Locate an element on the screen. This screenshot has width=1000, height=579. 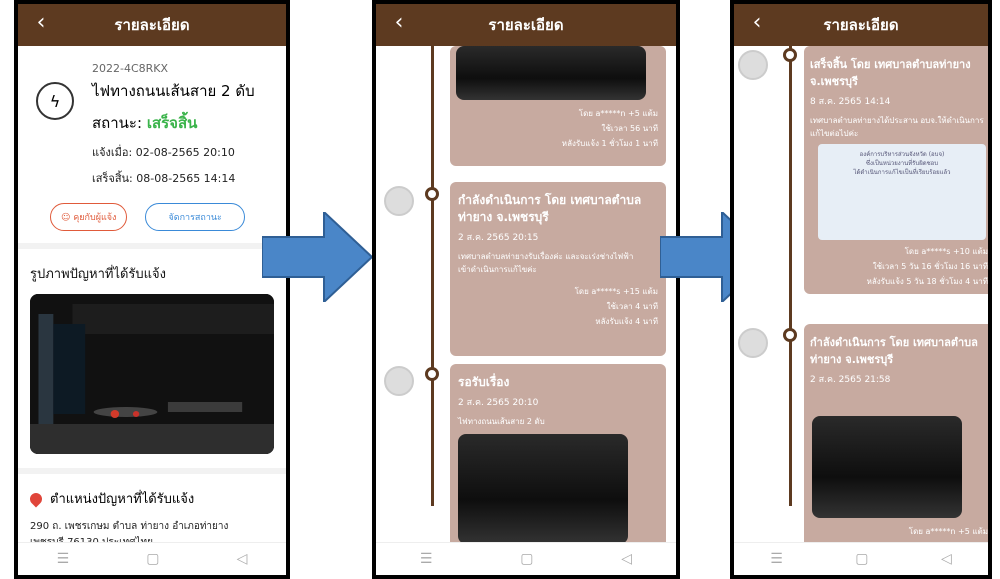
problem-photo is located at coordinates (152, 374).